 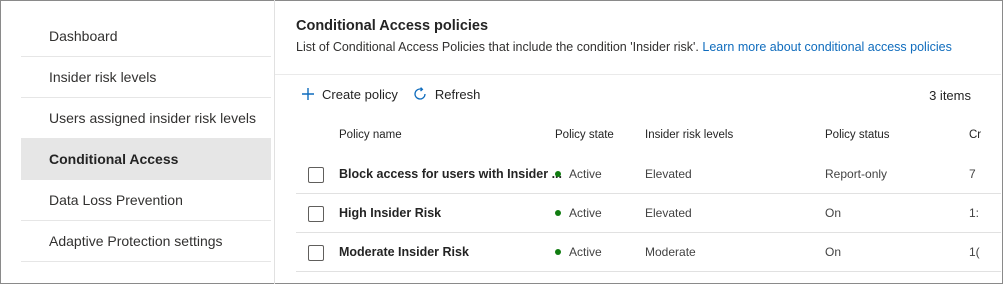 What do you see at coordinates (857, 135) in the screenshot?
I see `column-header-policy-status: Policy status` at bounding box center [857, 135].